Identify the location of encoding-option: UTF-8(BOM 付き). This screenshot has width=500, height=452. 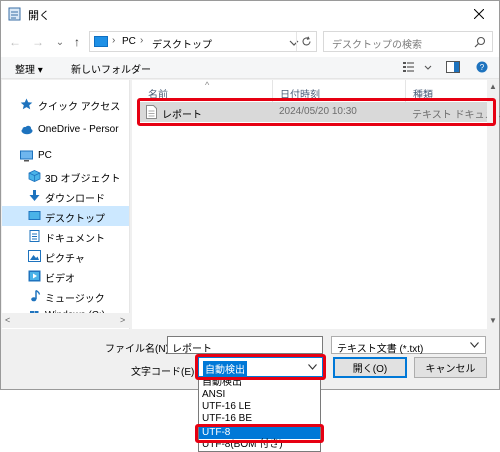
(259, 445).